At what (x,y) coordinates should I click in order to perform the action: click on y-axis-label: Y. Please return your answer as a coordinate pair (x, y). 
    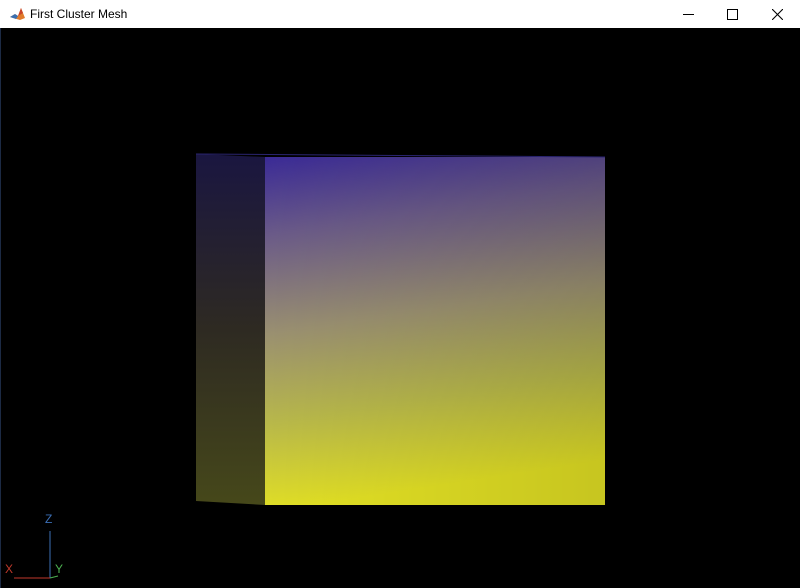
    Looking at the image, I should click on (59, 569).